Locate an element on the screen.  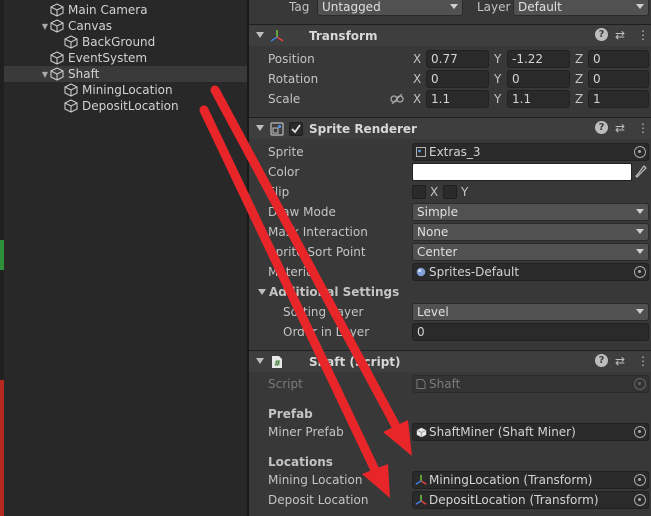
draw-mode-row: Draw Mode Simple is located at coordinates (450, 212).